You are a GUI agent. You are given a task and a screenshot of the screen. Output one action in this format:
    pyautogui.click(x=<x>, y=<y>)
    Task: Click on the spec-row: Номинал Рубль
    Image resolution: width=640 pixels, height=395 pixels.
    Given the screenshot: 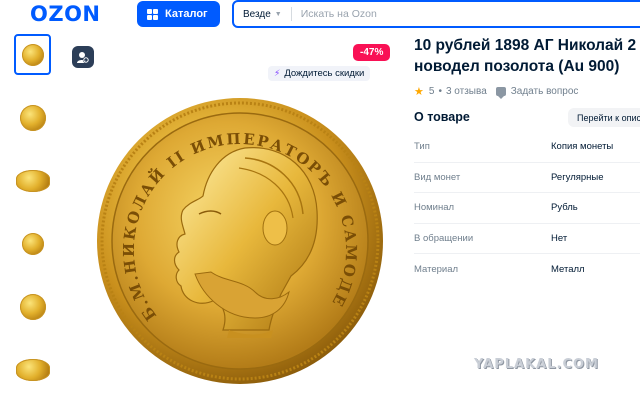 What is the action you would take?
    pyautogui.click(x=527, y=208)
    